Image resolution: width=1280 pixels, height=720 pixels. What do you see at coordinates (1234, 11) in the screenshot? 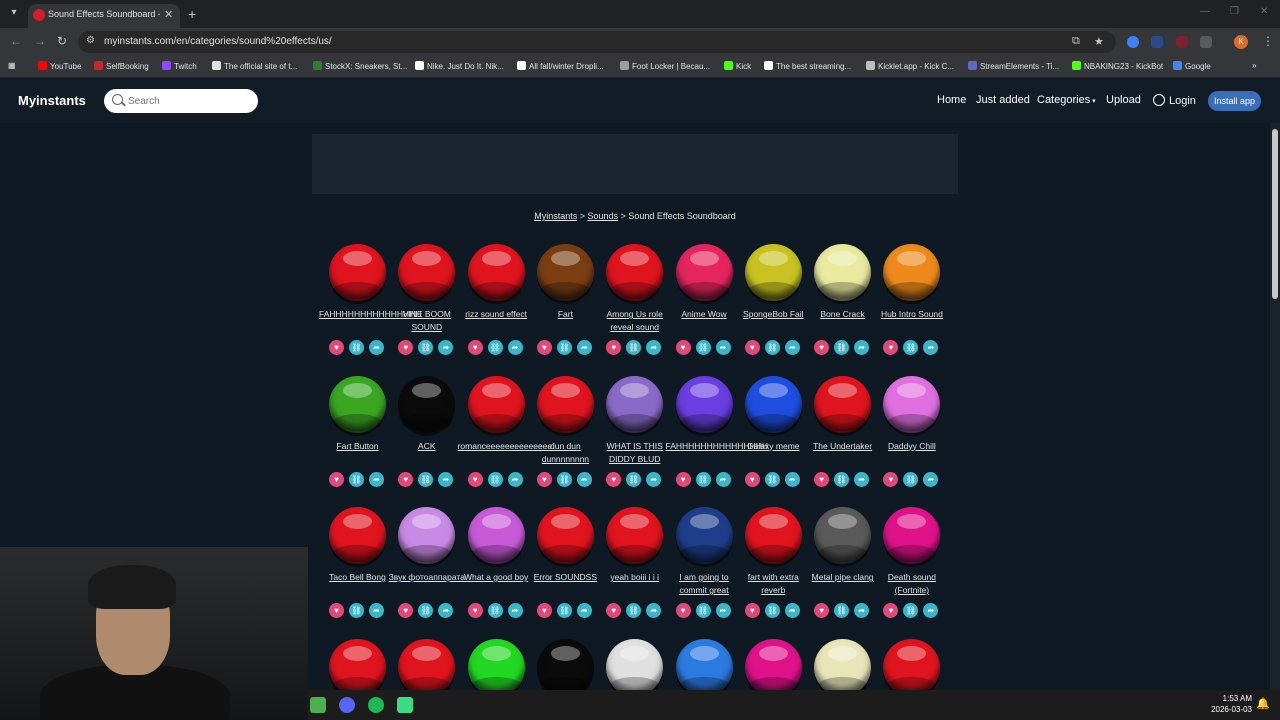
I see `maximize-icon: ❐` at bounding box center [1234, 11].